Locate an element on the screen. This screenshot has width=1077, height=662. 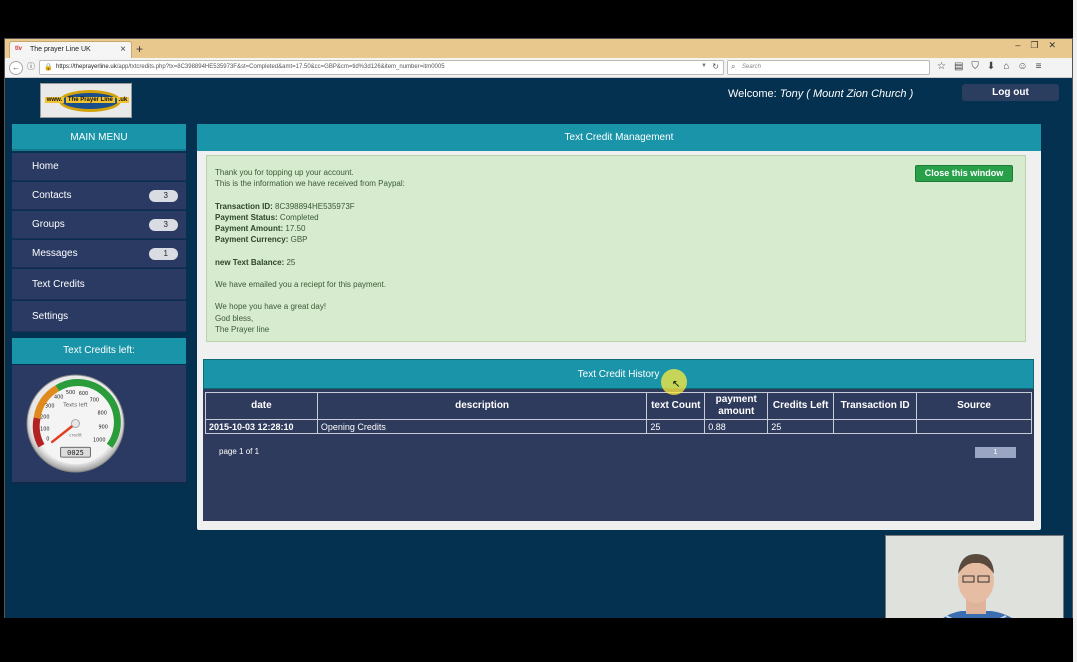
minimize-icon: – is located at coordinates (1022, 45).